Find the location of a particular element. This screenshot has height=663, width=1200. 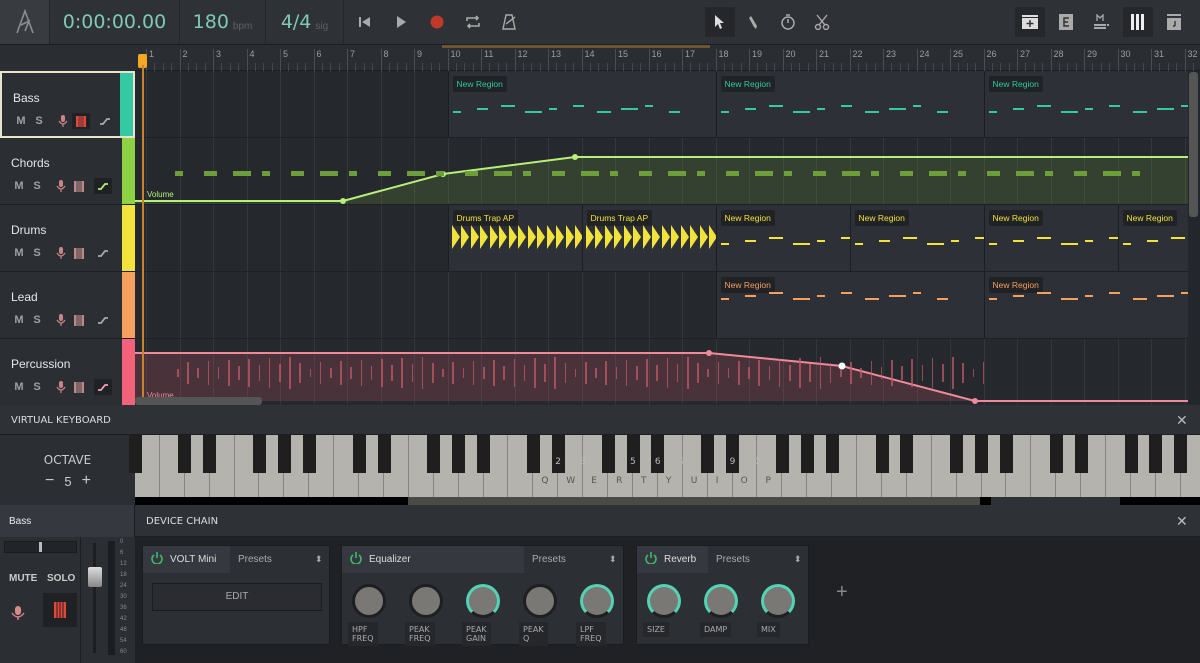

editor-view-button is located at coordinates (1066, 22).